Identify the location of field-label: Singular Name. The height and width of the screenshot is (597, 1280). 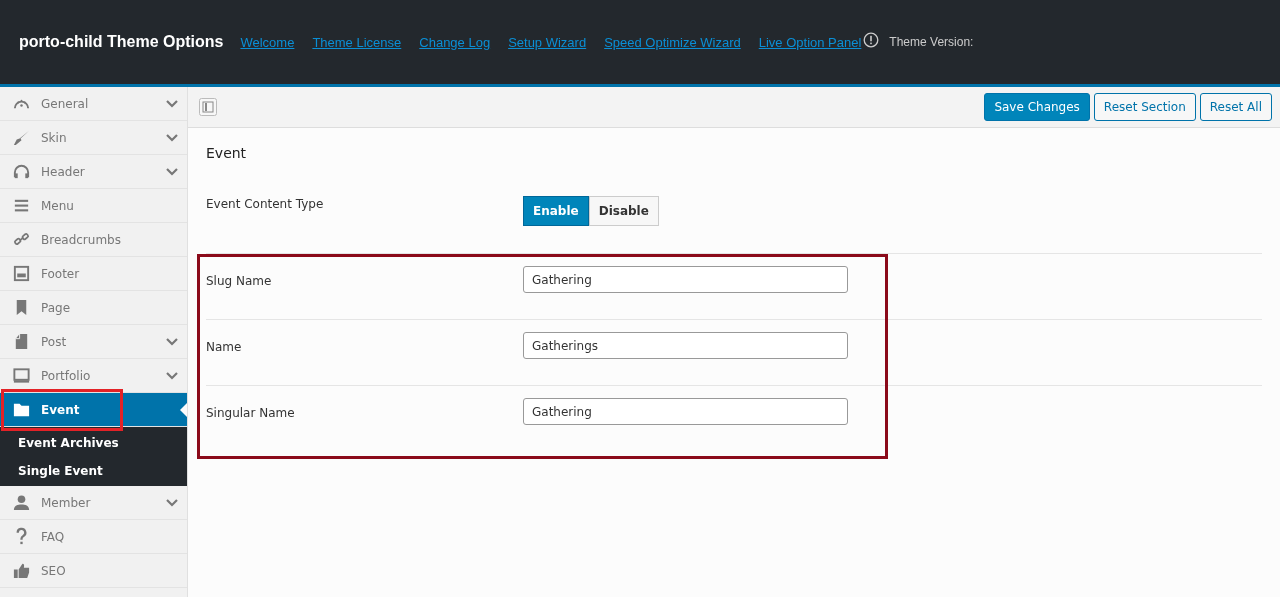
(251, 413).